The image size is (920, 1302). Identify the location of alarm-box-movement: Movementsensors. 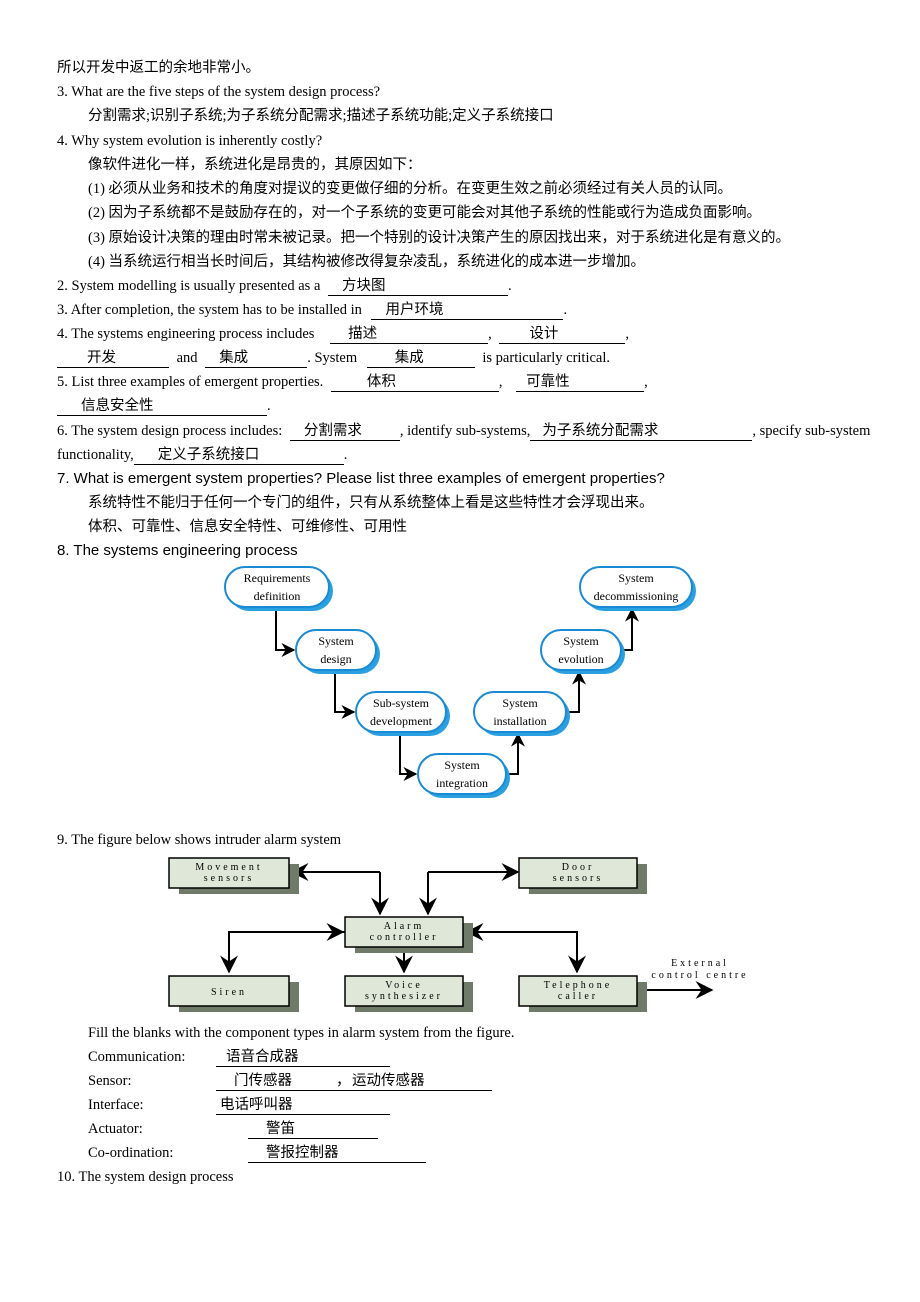
(233, 875).